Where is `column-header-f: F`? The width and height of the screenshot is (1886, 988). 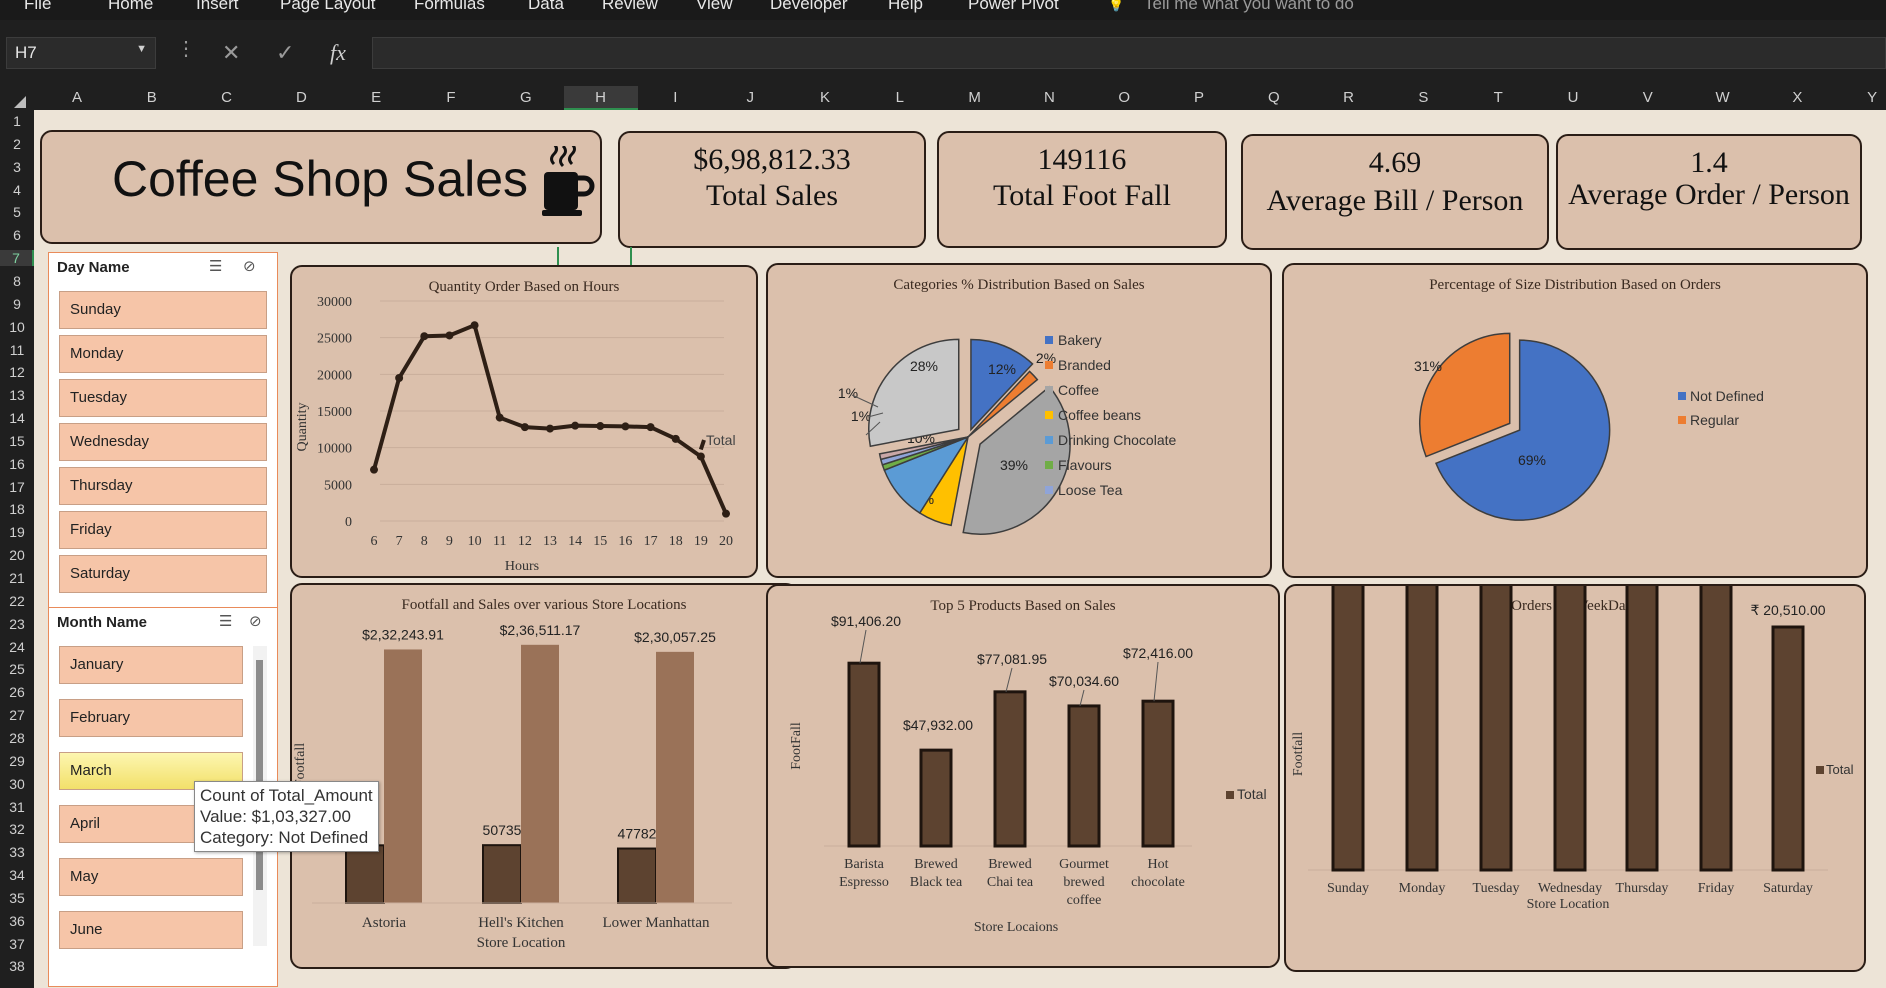 column-header-f: F is located at coordinates (451, 97).